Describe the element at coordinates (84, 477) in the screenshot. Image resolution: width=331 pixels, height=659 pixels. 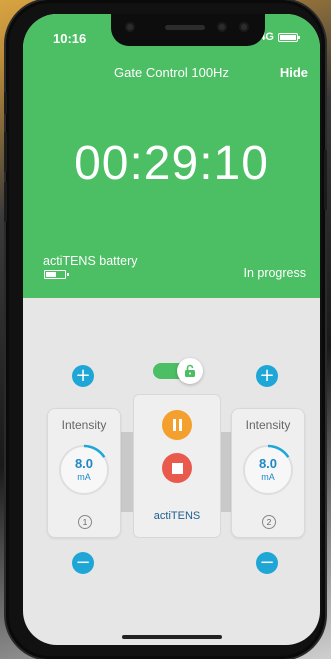
I see `channel-1-unit: mA` at that location.